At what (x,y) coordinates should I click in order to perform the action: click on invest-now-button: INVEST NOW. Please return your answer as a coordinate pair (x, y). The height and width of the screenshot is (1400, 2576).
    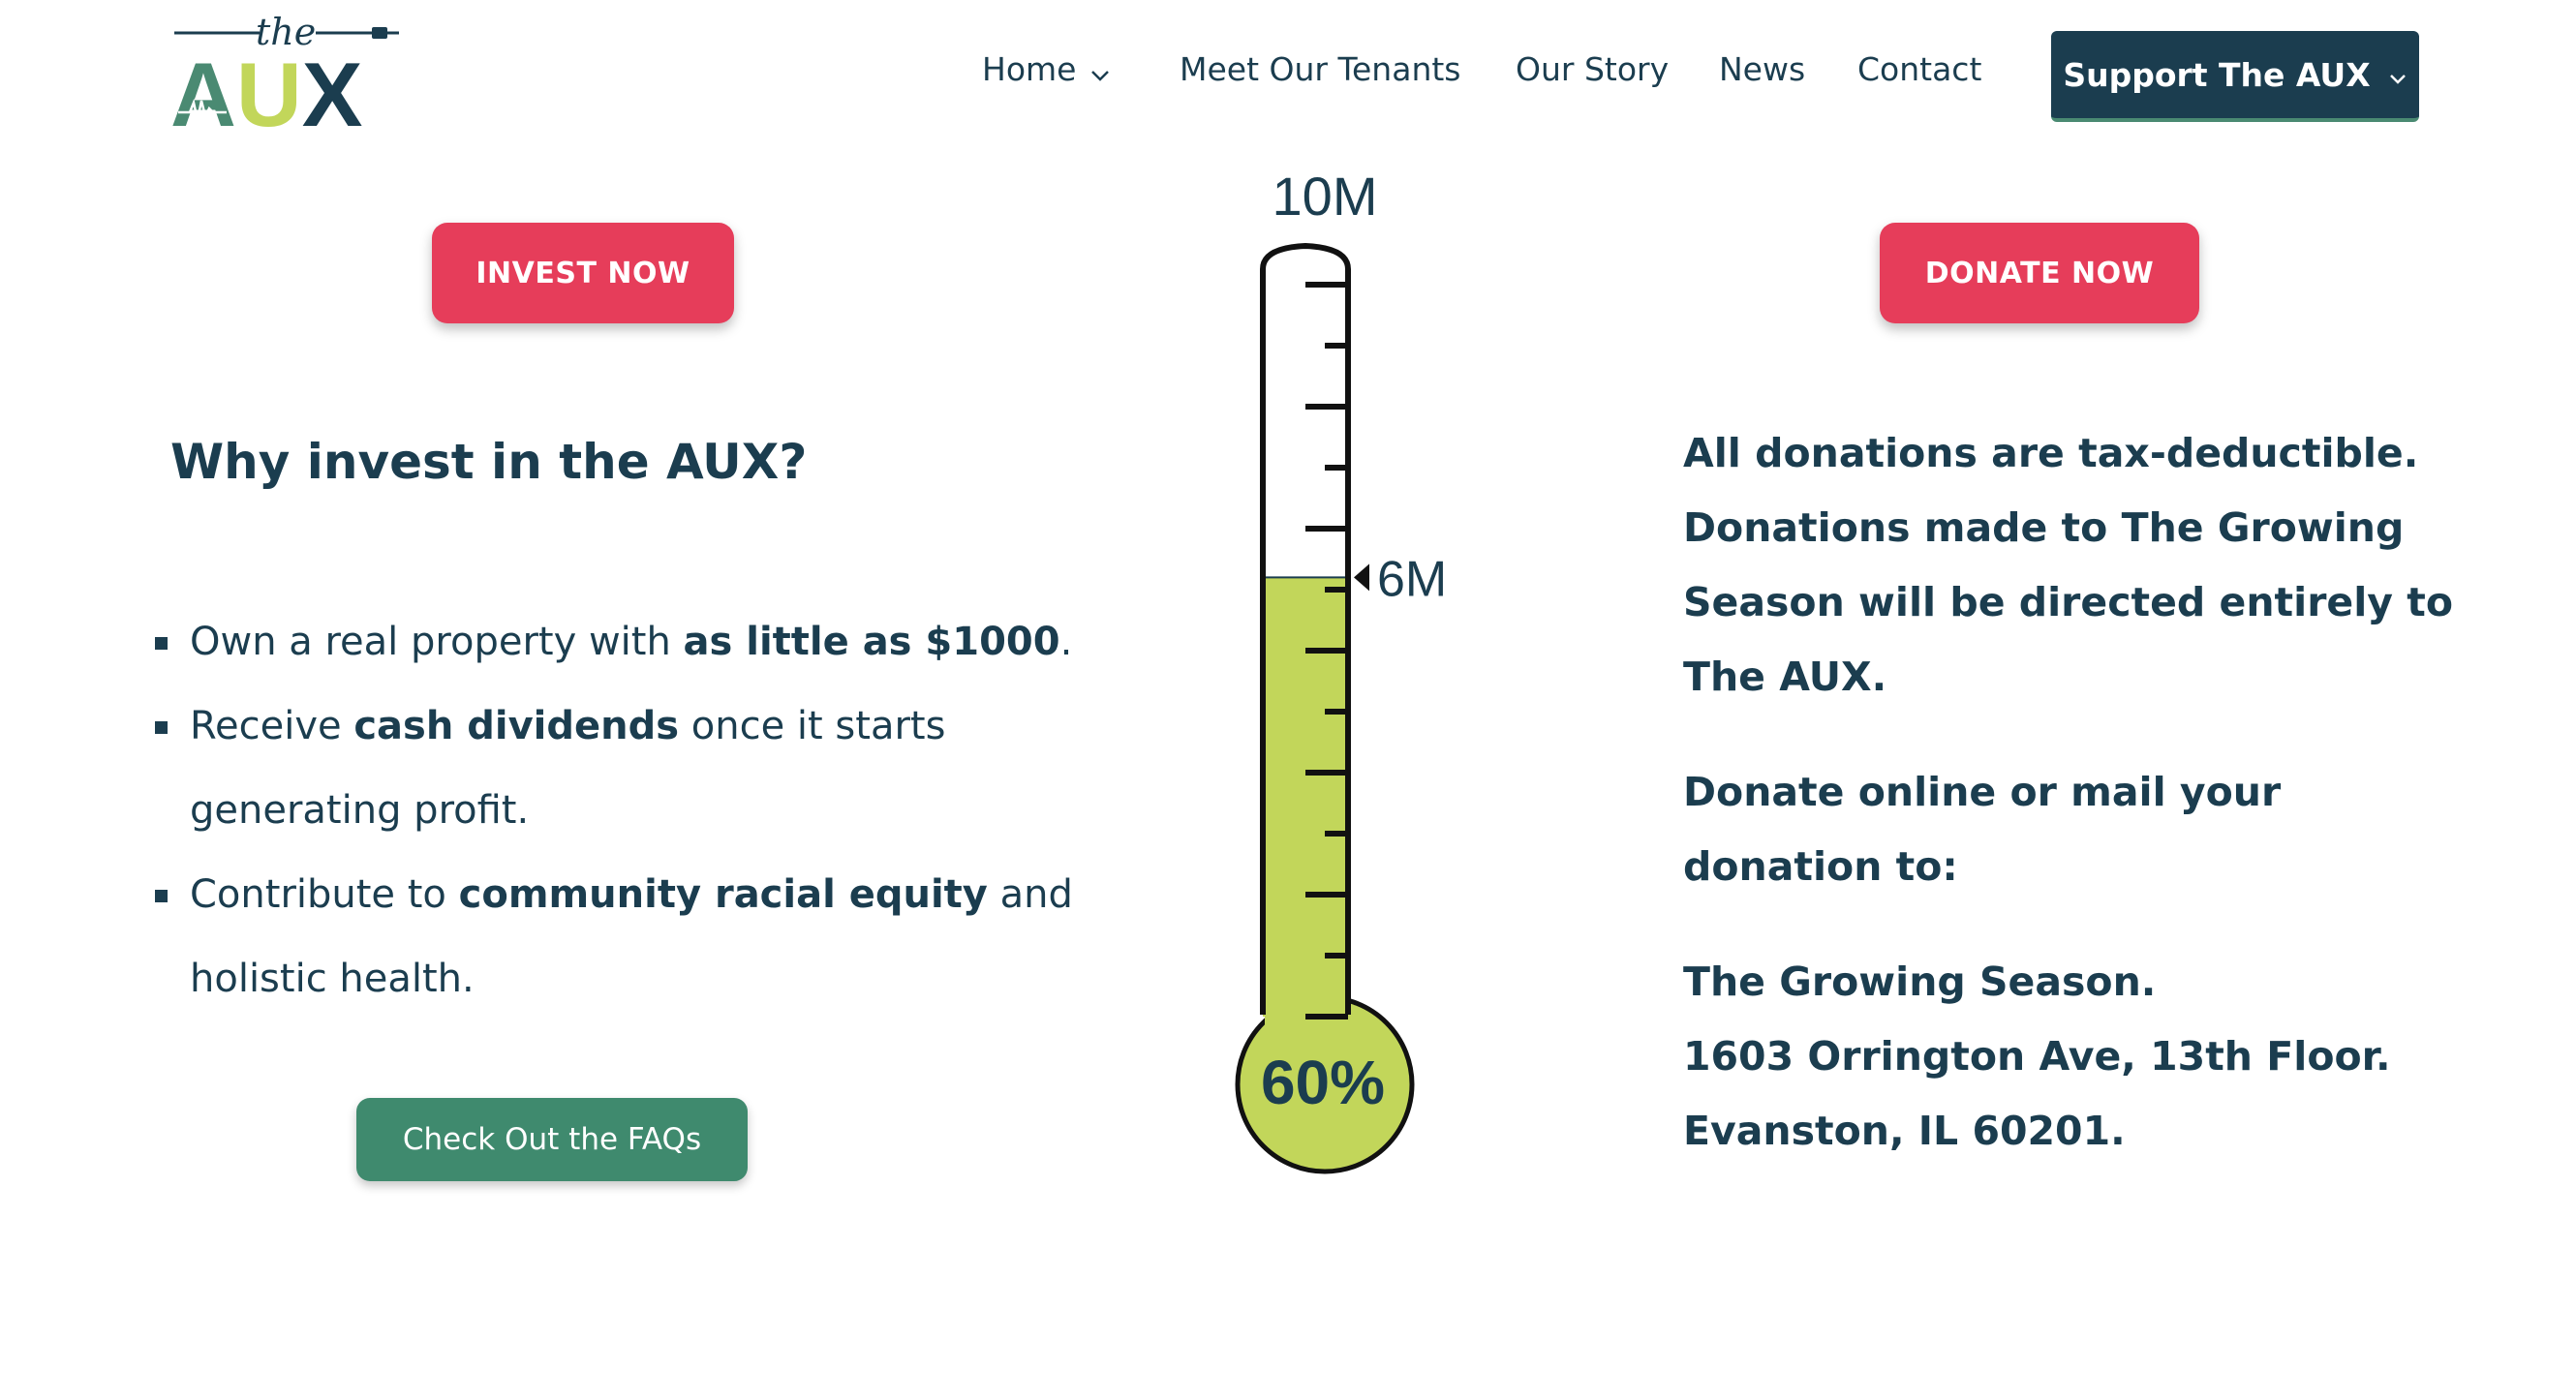
    Looking at the image, I should click on (583, 273).